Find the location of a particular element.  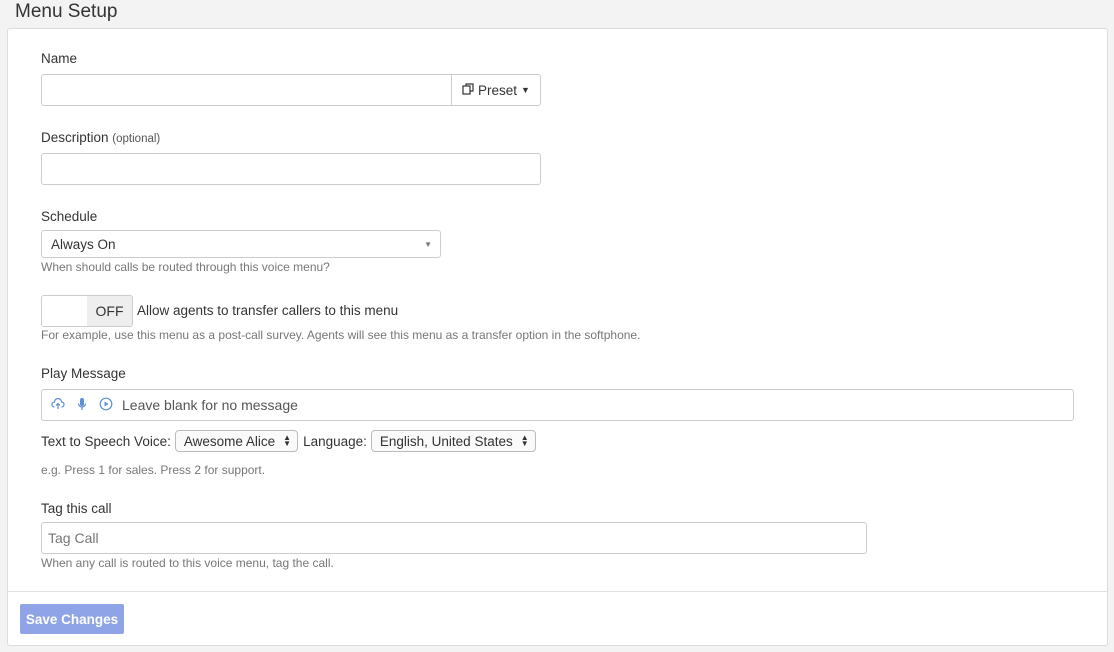

language-select: English, United States ▲ ▼ is located at coordinates (453, 441).